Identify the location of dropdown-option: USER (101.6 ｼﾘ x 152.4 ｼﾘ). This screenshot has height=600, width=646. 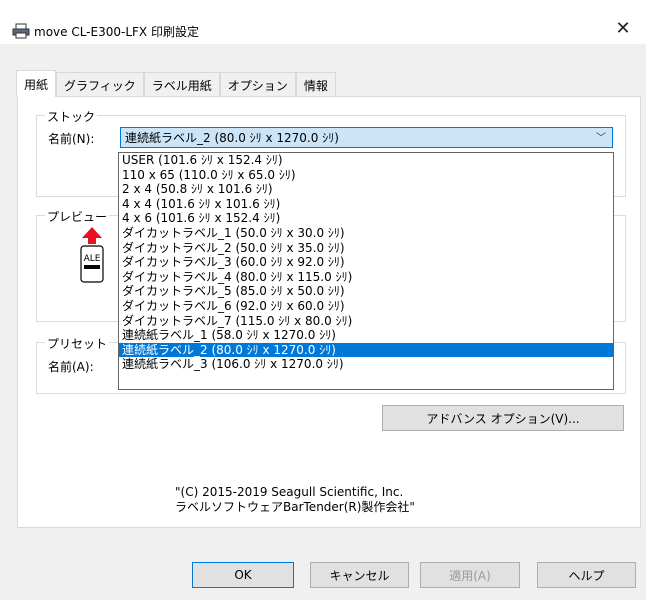
(366, 160).